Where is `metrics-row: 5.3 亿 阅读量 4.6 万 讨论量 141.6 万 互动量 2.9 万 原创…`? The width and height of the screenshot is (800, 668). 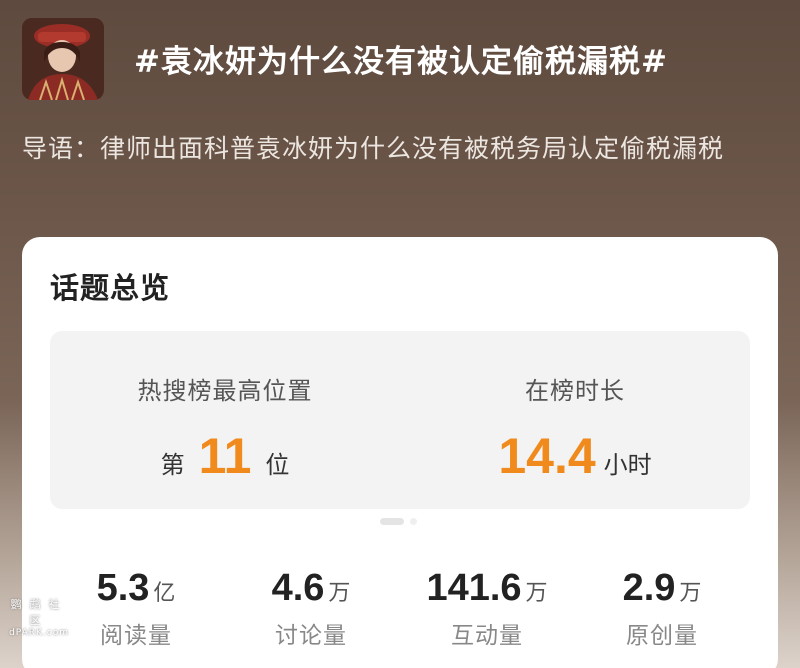 metrics-row: 5.3 亿 阅读量 4.6 万 讨论量 141.6 万 互动量 2.9 万 原创… is located at coordinates (400, 612).